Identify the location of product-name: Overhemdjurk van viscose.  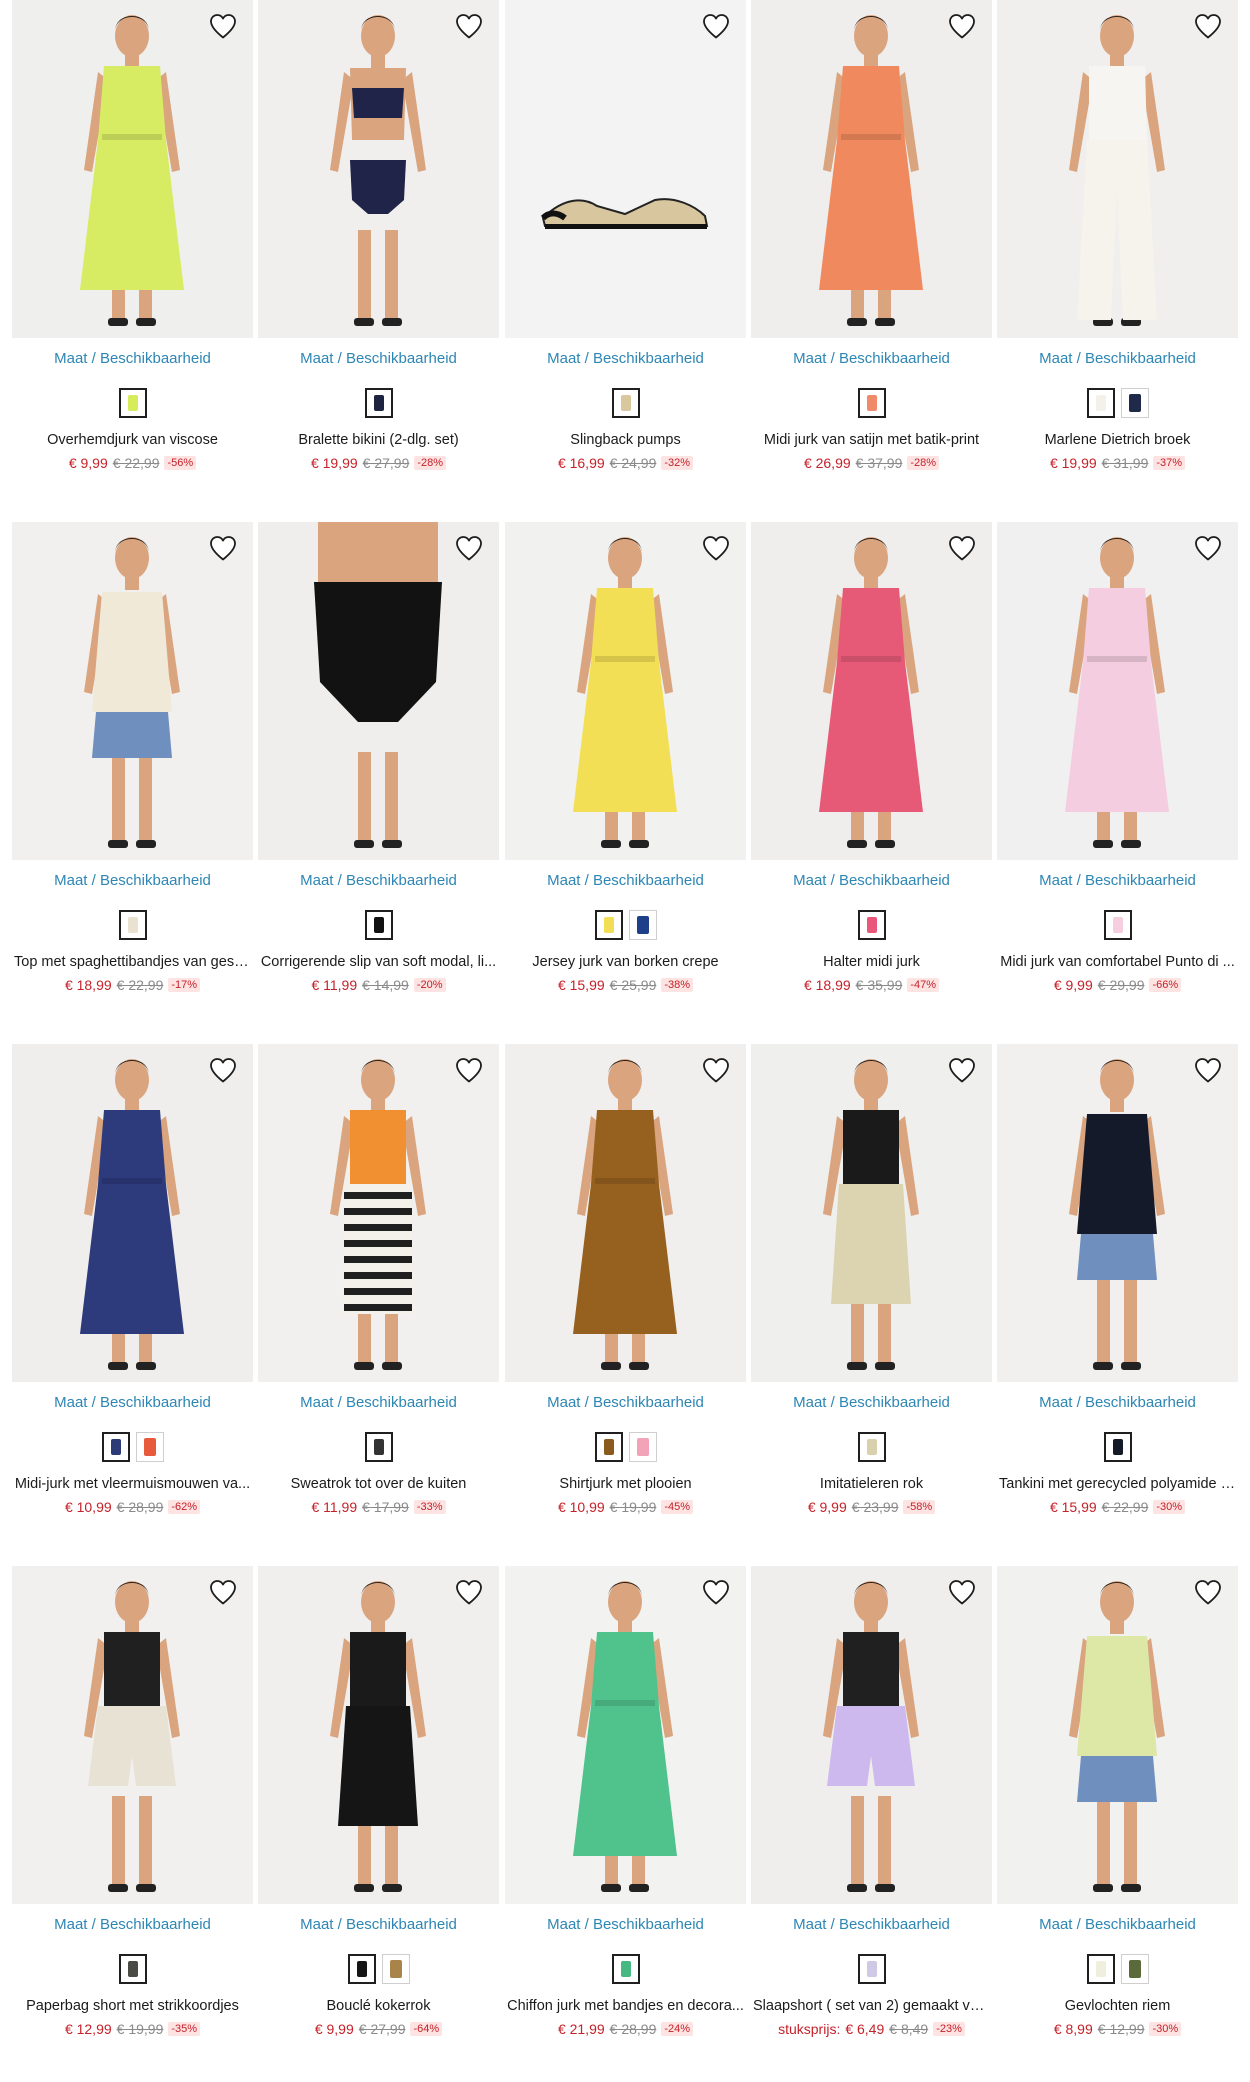
(132, 442).